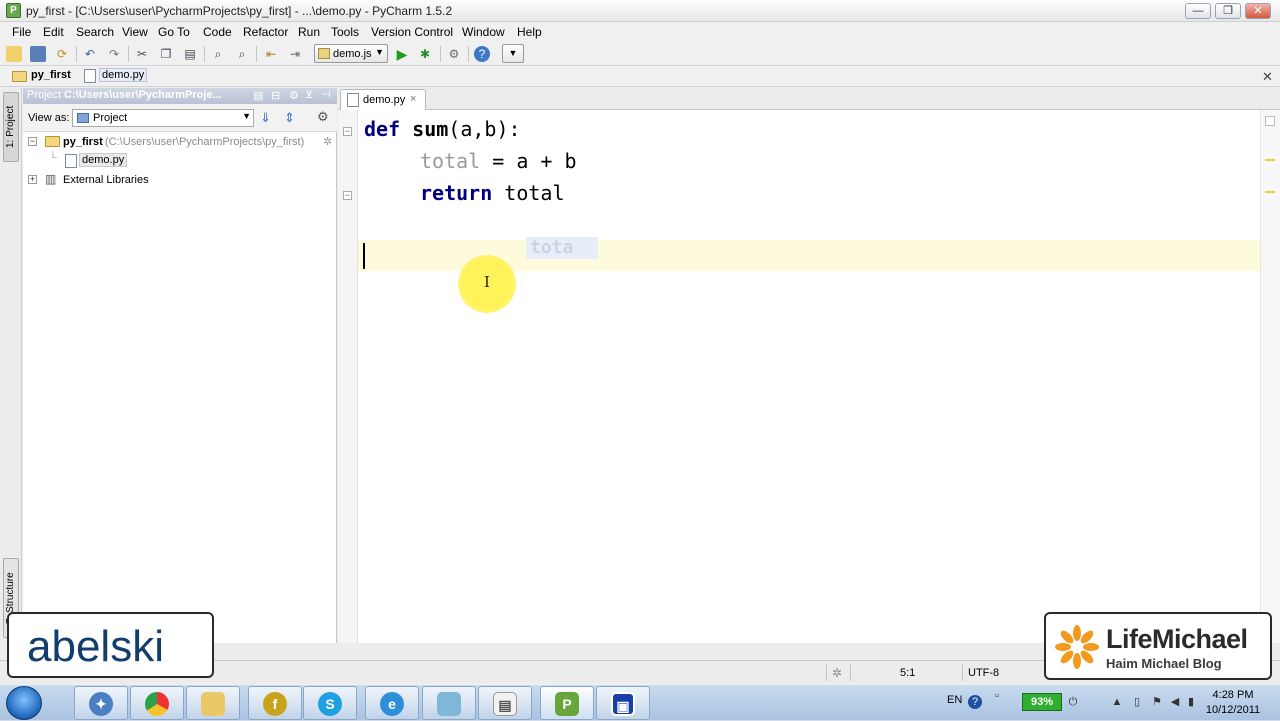  I want to click on run-configuration-select: demo.js ▼, so click(351, 53).